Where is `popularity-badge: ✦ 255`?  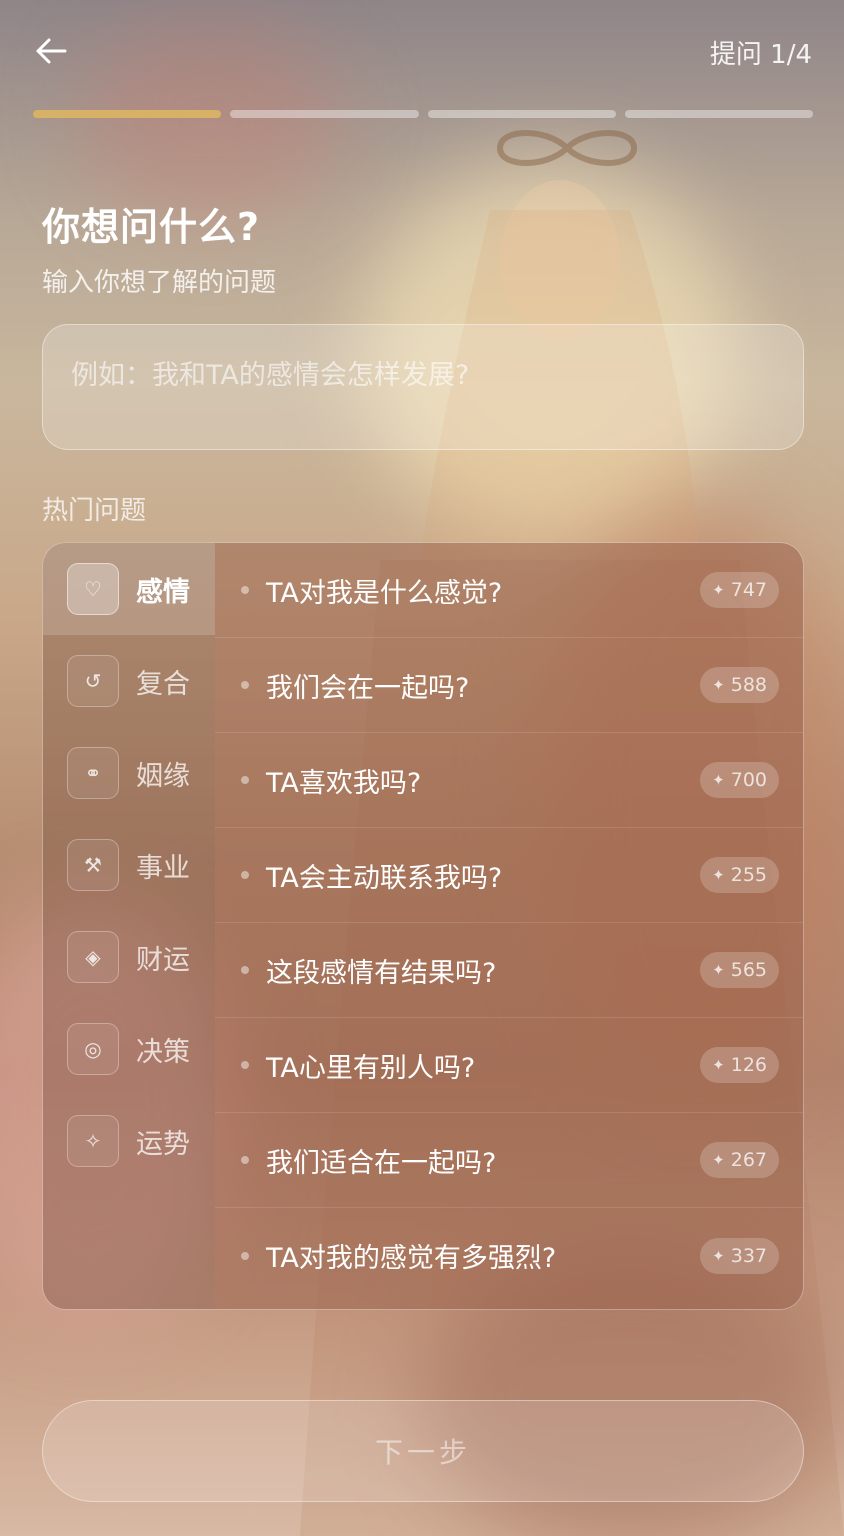 popularity-badge: ✦ 255 is located at coordinates (739, 875).